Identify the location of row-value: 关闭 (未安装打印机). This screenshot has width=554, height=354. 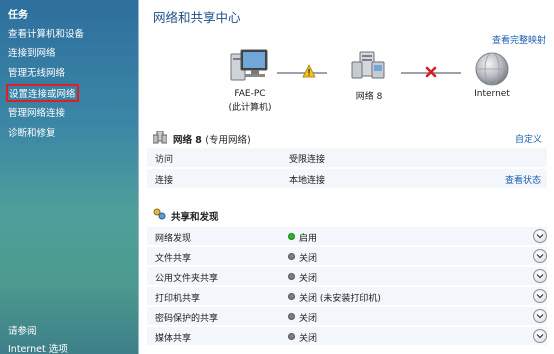
(340, 299).